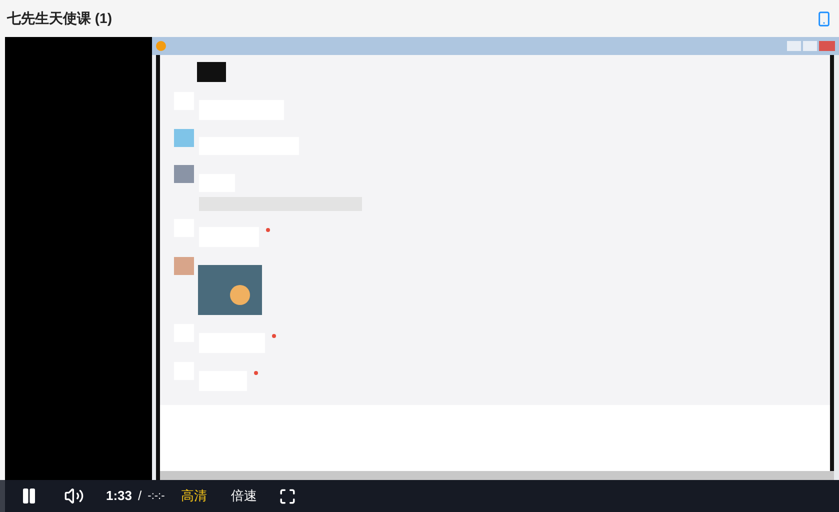 The width and height of the screenshot is (839, 512). I want to click on speed-button: 倍速, so click(243, 496).